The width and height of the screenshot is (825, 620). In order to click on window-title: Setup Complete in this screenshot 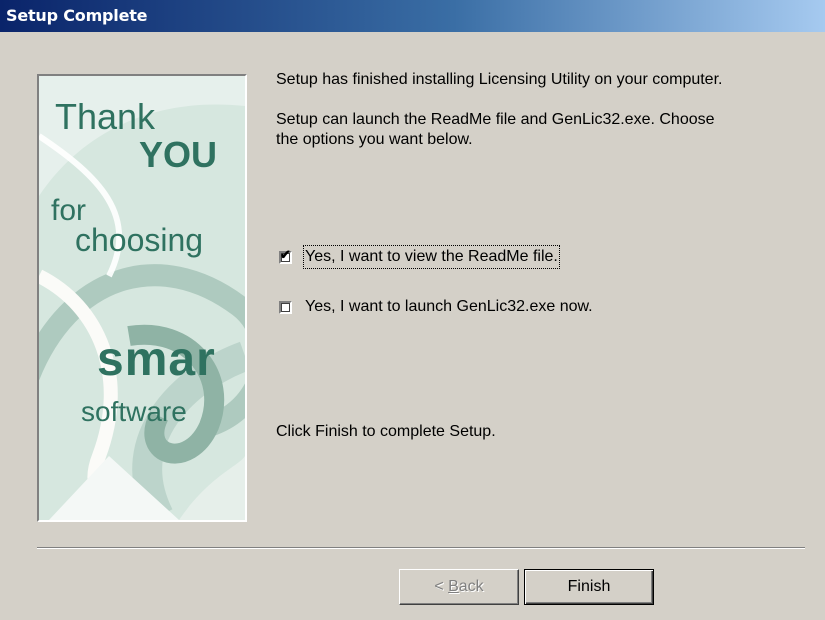, I will do `click(77, 15)`.